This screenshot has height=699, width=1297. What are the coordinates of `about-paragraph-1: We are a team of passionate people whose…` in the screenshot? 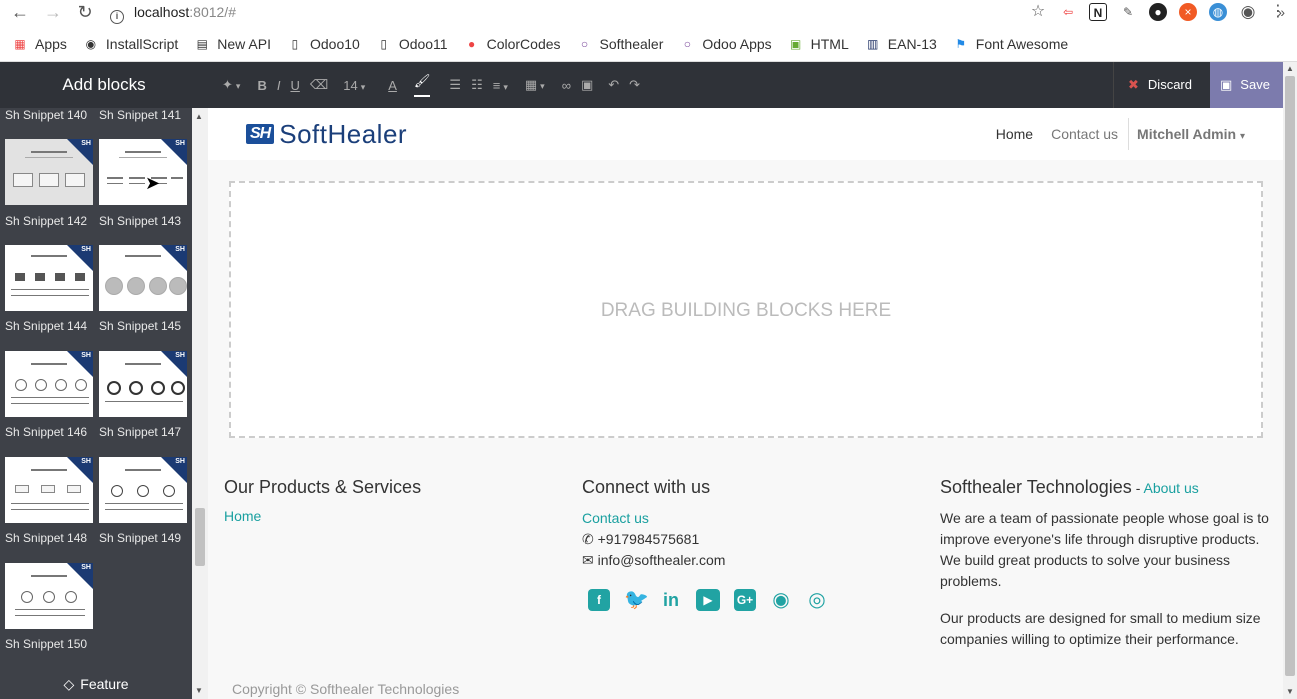 It's located at (1104, 549).